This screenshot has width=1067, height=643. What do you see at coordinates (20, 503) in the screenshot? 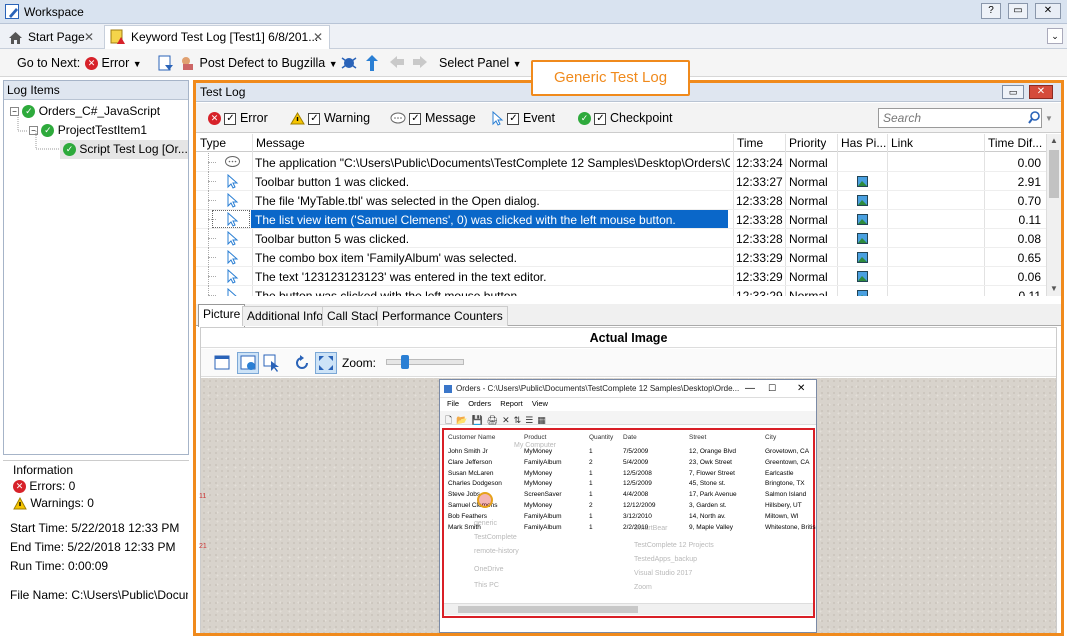
I see `warning-icon` at bounding box center [20, 503].